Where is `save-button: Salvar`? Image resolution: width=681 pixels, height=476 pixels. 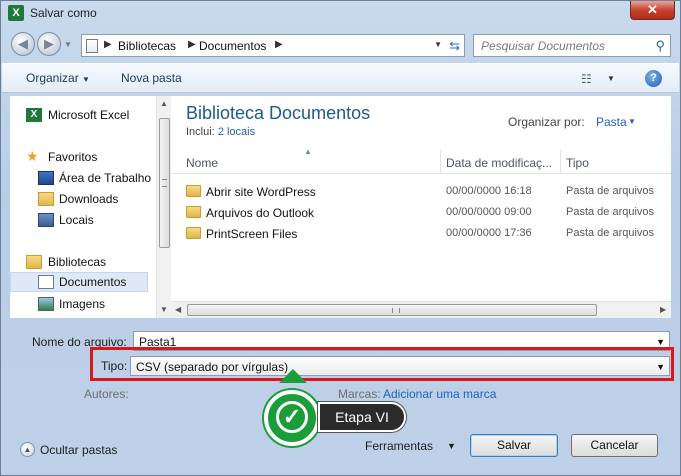 save-button: Salvar is located at coordinates (514, 445).